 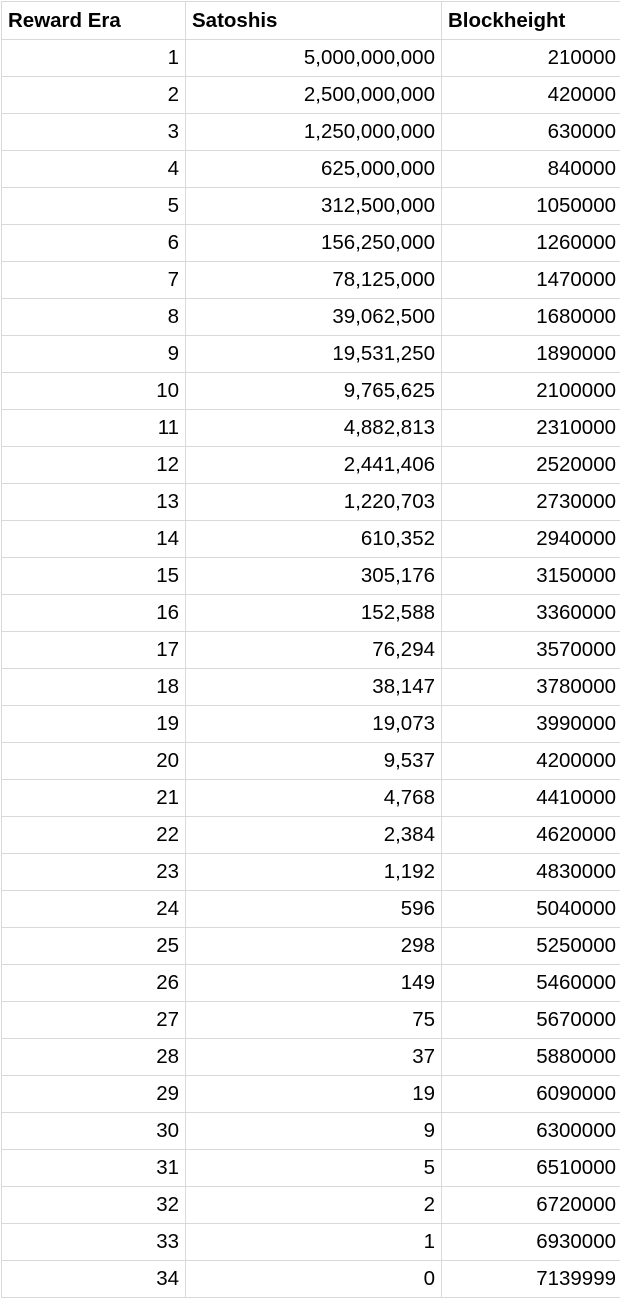 I want to click on cell-satoshis: 152,588, so click(x=313, y=613).